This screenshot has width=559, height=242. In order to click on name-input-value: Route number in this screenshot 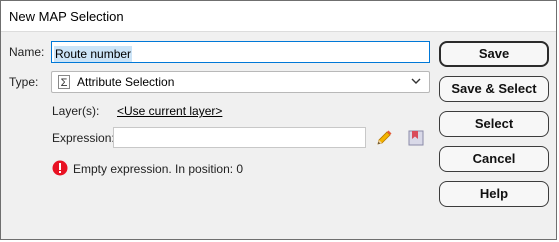, I will do `click(93, 54)`.